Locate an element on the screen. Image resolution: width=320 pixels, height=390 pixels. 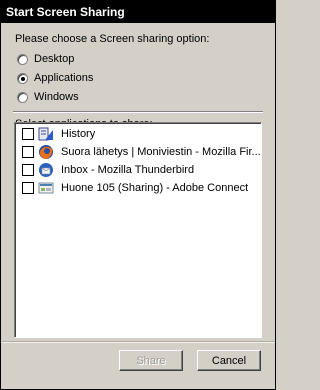
radio-applications: Applications is located at coordinates (55, 78).